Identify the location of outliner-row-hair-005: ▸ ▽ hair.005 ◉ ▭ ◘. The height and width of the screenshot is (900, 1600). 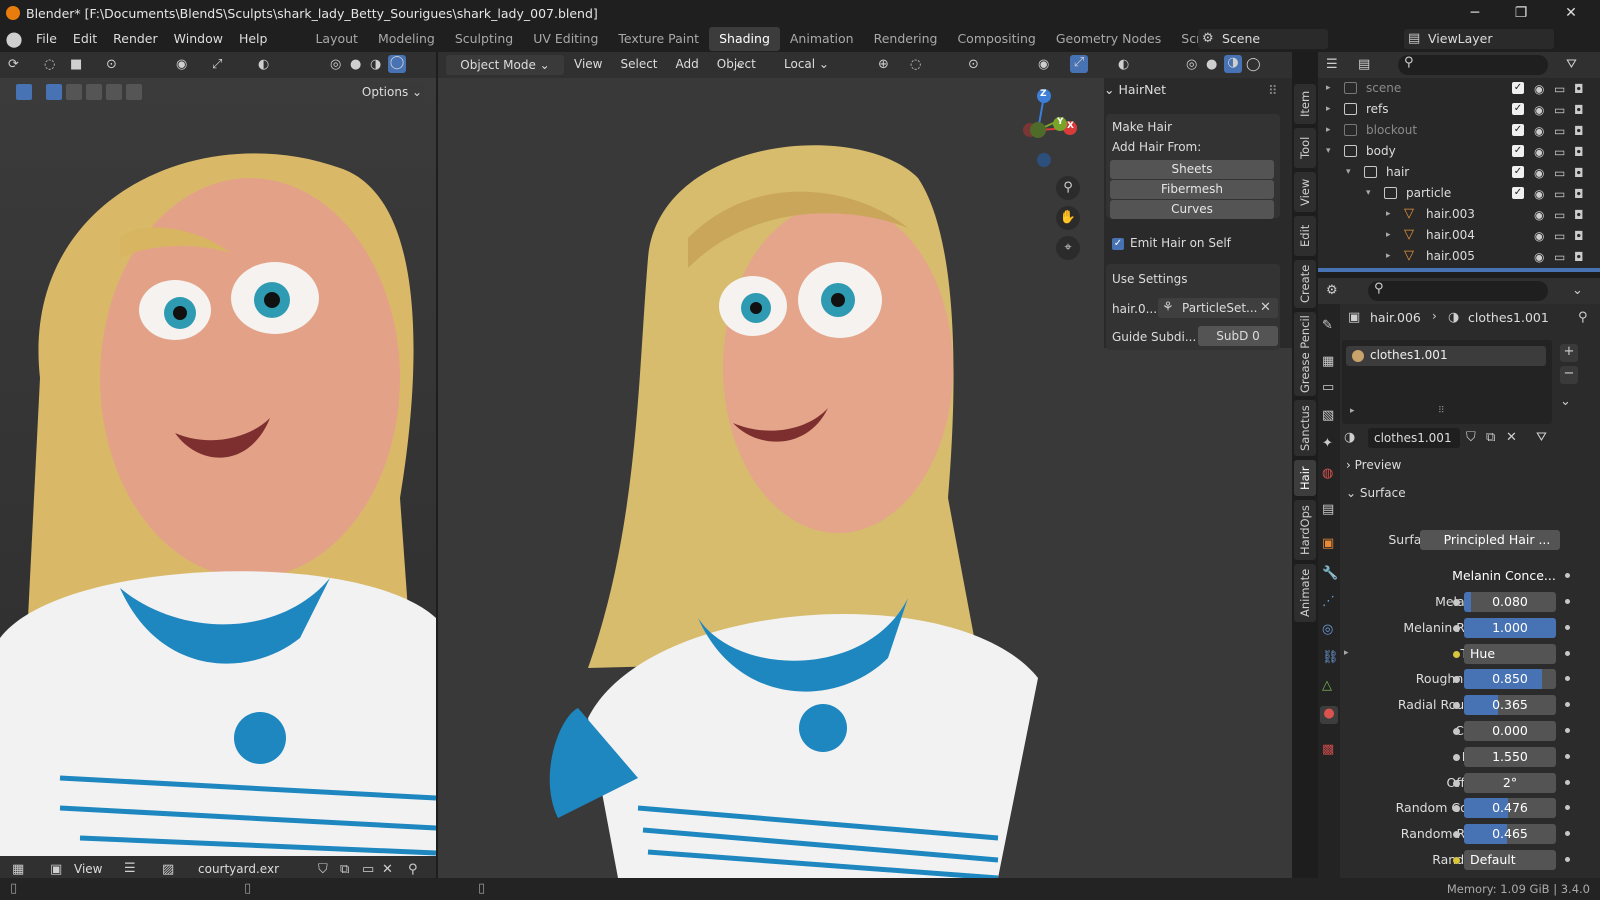
(1459, 256).